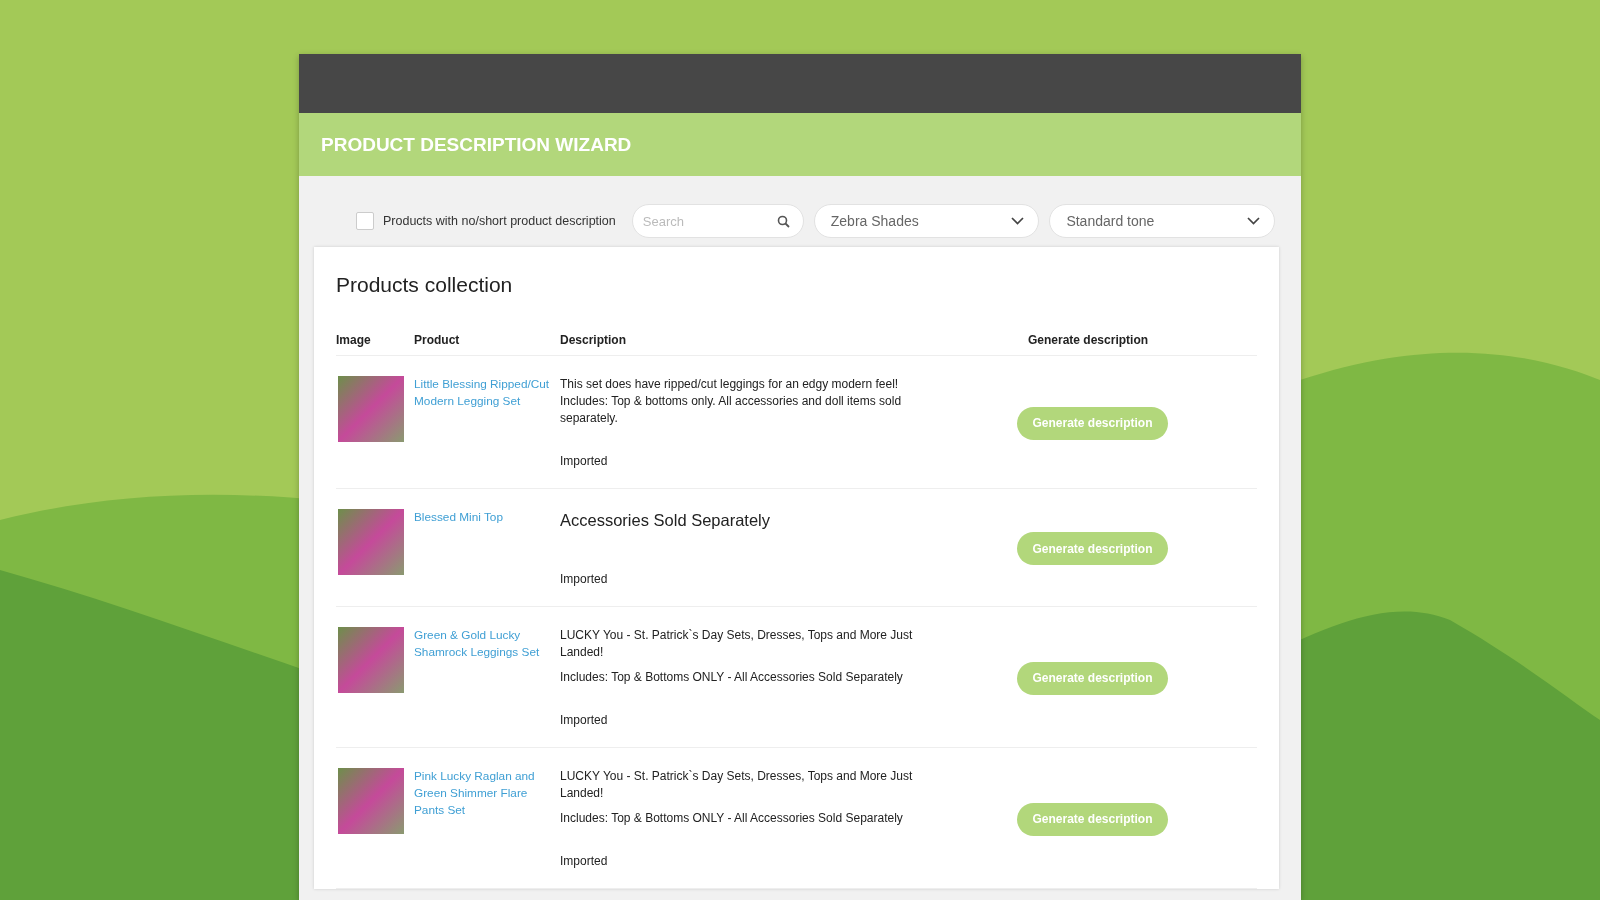  Describe the element at coordinates (487, 793) in the screenshot. I see `product-link: Pink Lucky Raglan and Green Shimmer Flare Pants Set` at that location.